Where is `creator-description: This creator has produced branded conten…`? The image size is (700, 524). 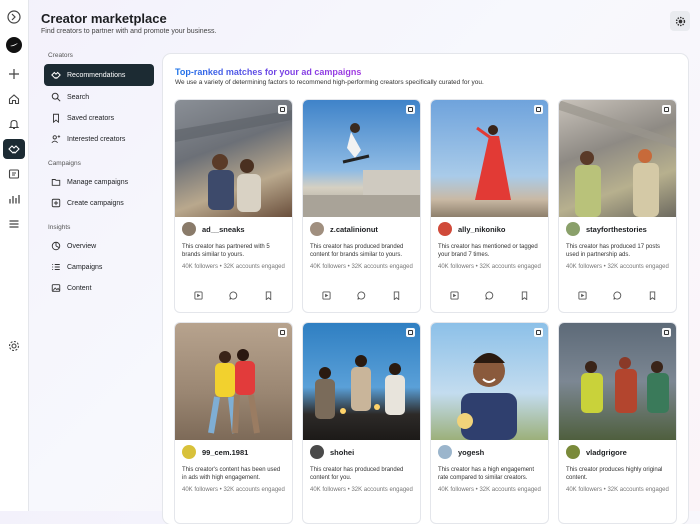 creator-description: This creator has produced branded conten… is located at coordinates (357, 474).